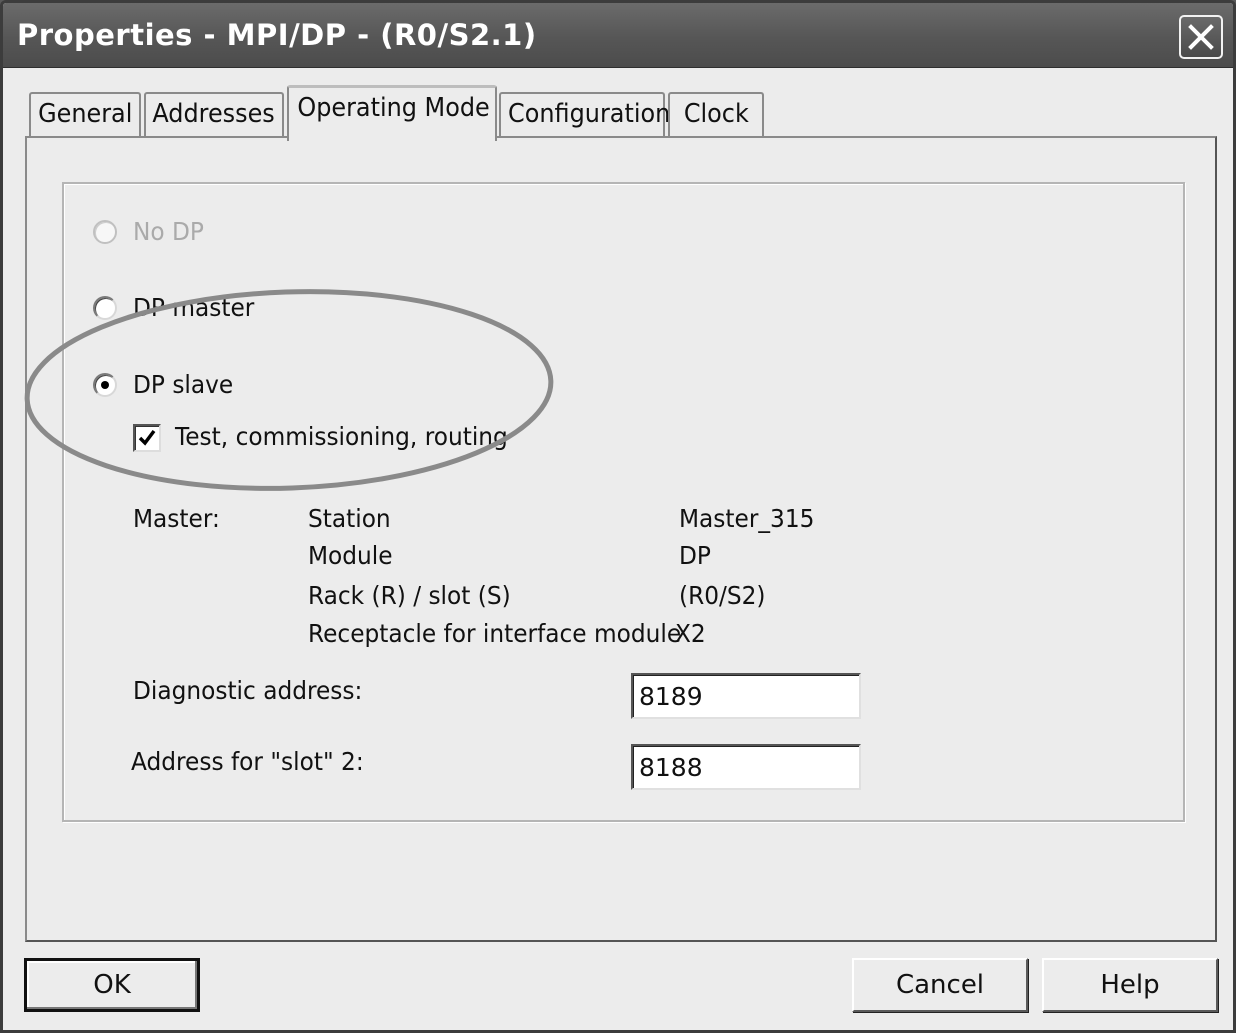 The width and height of the screenshot is (1236, 1033). I want to click on tab-clock: Clock, so click(716, 115).